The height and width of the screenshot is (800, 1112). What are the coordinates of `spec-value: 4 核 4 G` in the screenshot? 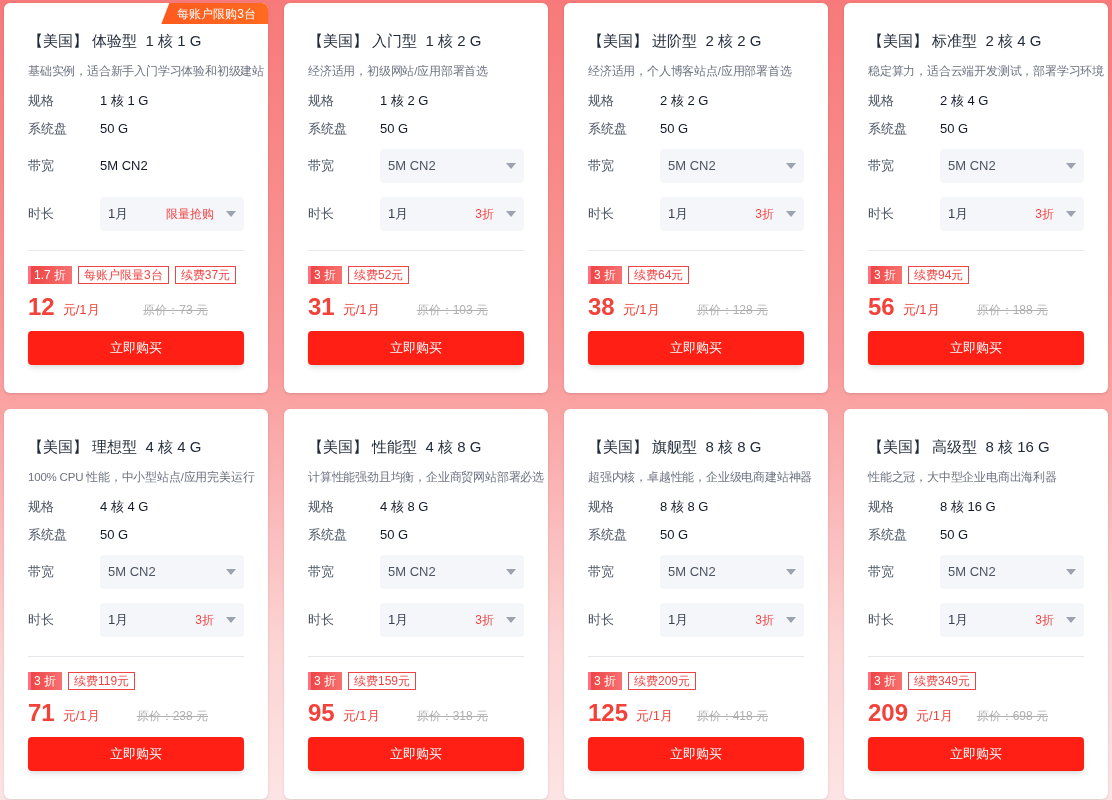 It's located at (124, 507).